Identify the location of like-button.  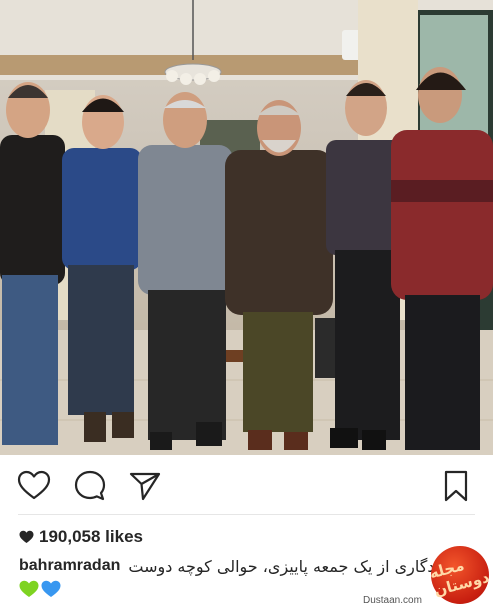
(34, 486).